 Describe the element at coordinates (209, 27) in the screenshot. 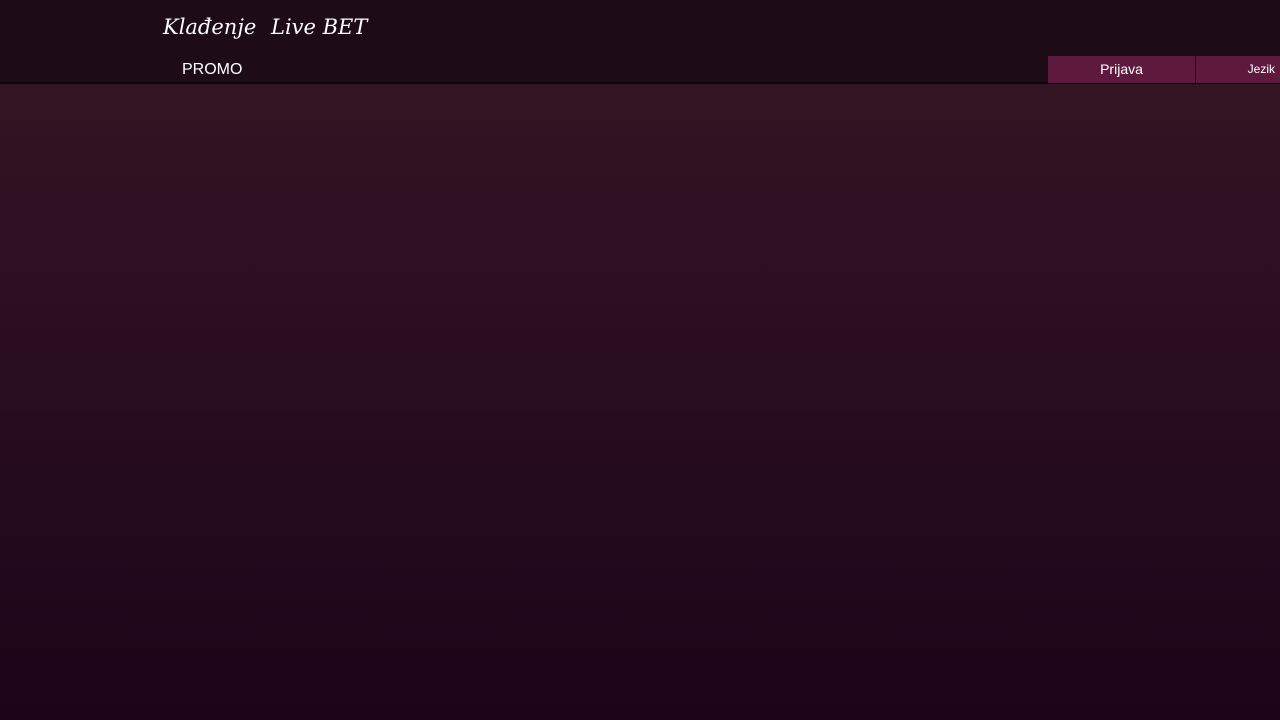

I see `nav-link-betting: Klađenje` at that location.